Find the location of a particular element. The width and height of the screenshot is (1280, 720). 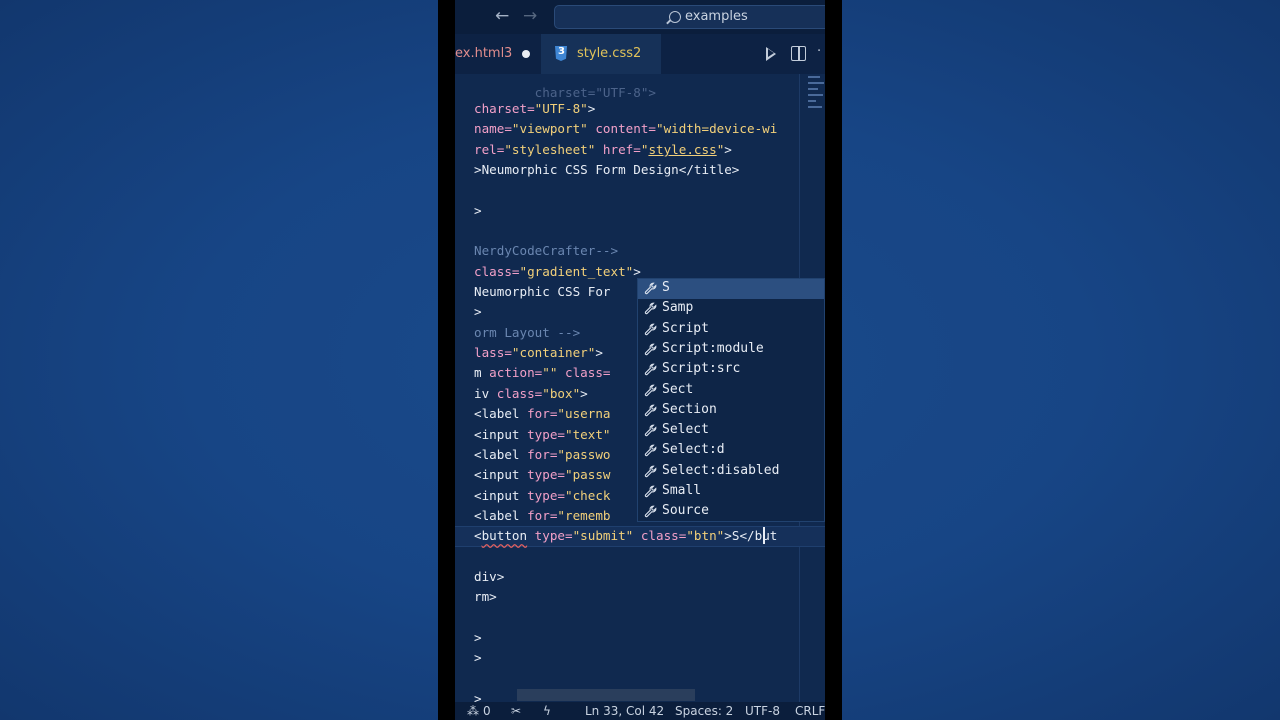

suggestion-item: Script:module is located at coordinates (731, 350).